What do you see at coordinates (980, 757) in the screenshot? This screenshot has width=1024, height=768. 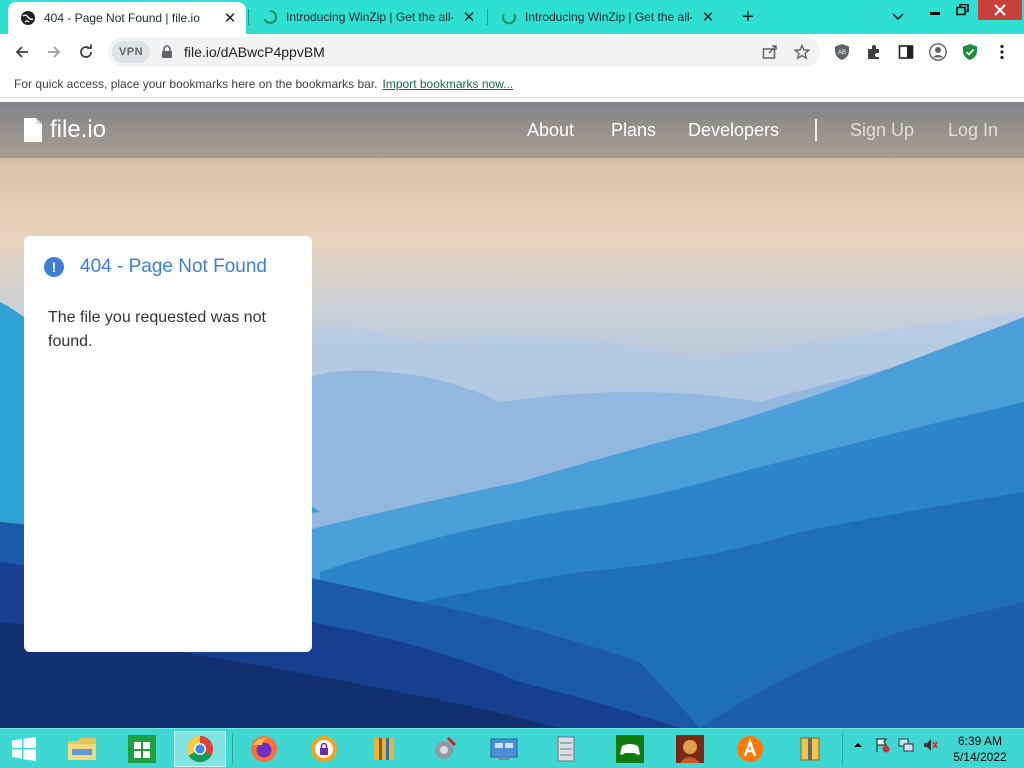 I see `clock-date: 5/14/2022` at bounding box center [980, 757].